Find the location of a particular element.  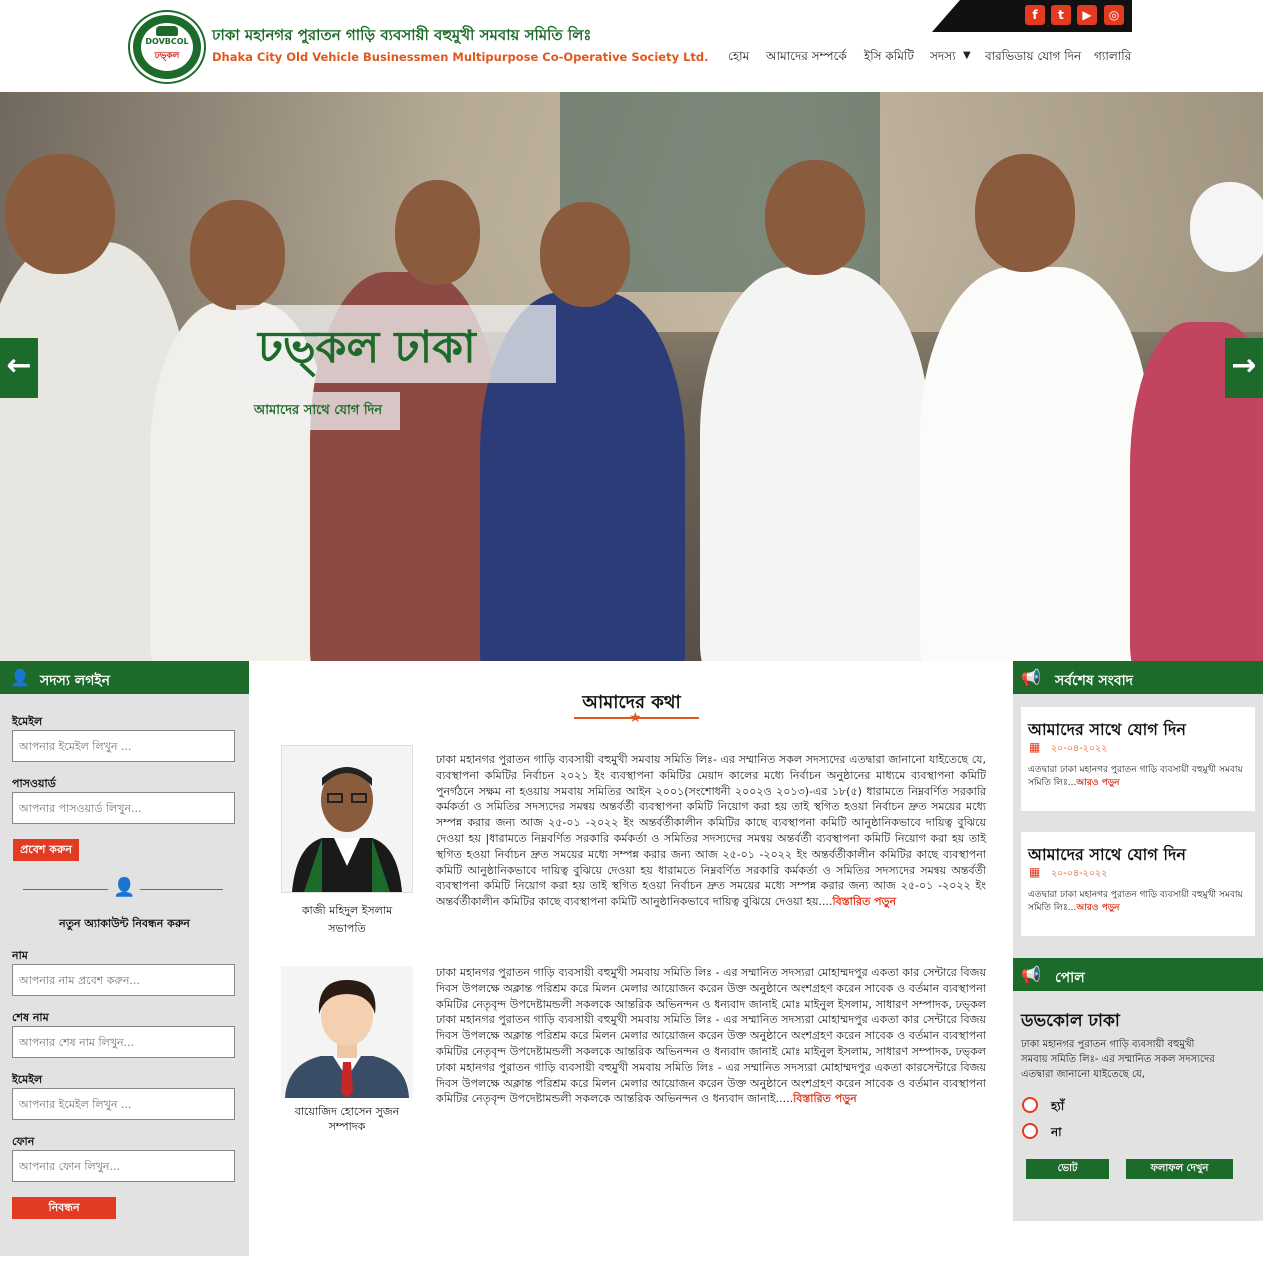

register-submit-button: নিবন্ধন is located at coordinates (64, 1208).